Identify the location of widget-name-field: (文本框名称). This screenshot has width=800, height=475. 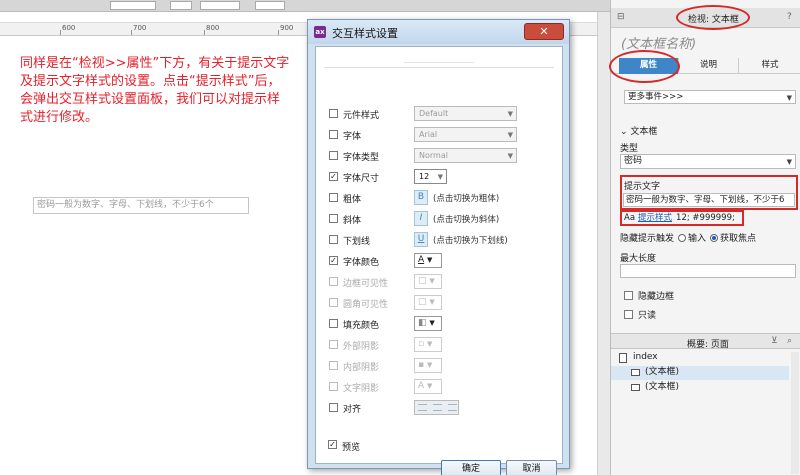
(658, 42).